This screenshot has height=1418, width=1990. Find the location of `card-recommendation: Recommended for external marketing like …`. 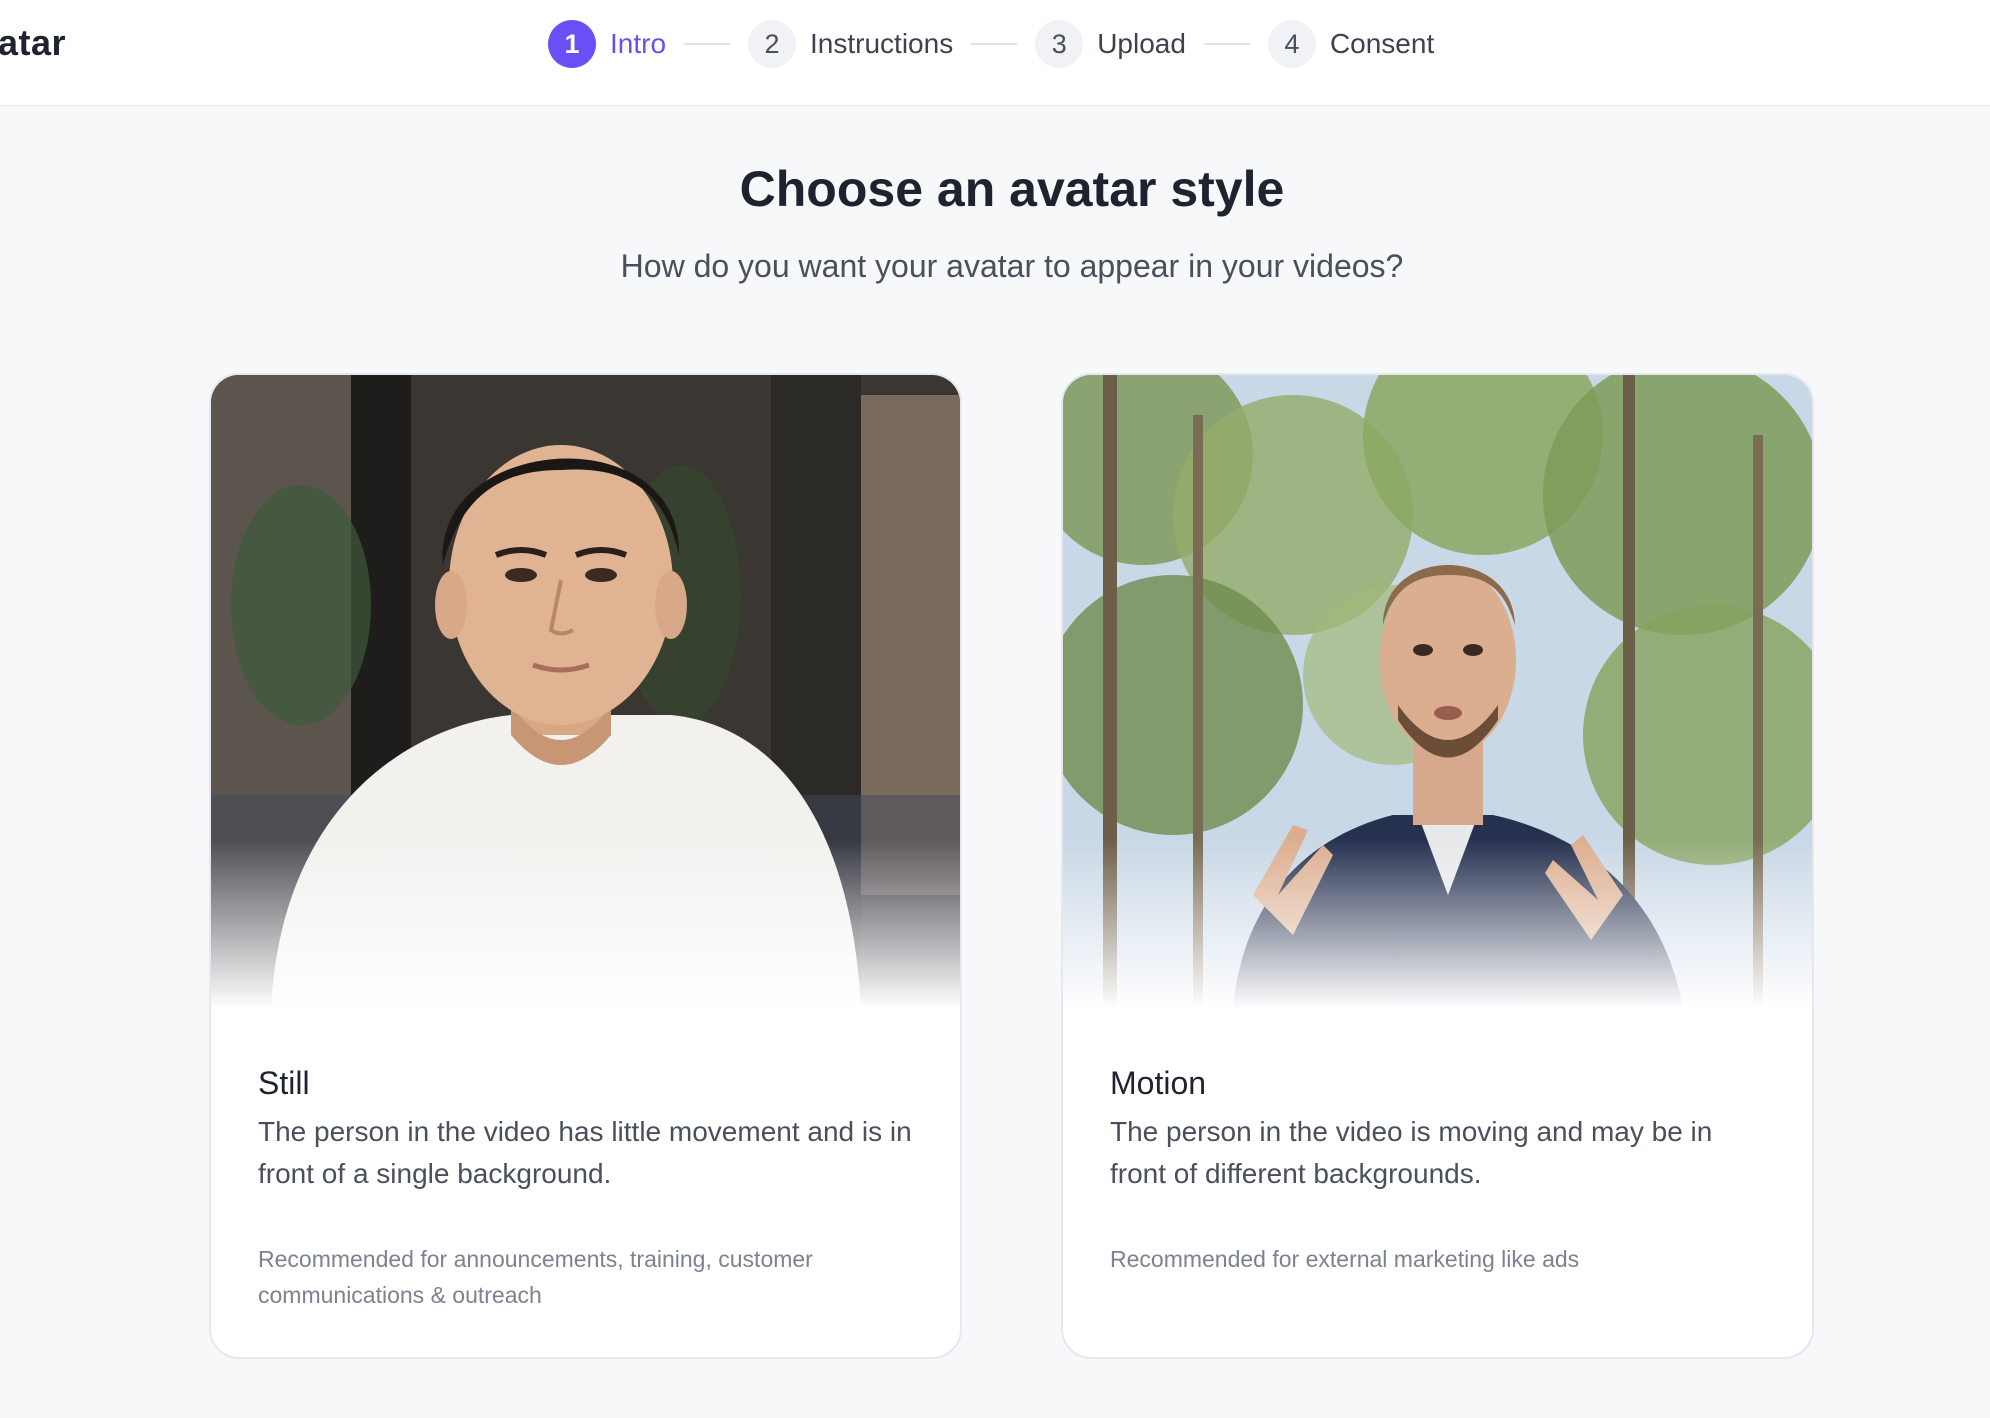

card-recommendation: Recommended for external marketing like … is located at coordinates (1345, 1259).